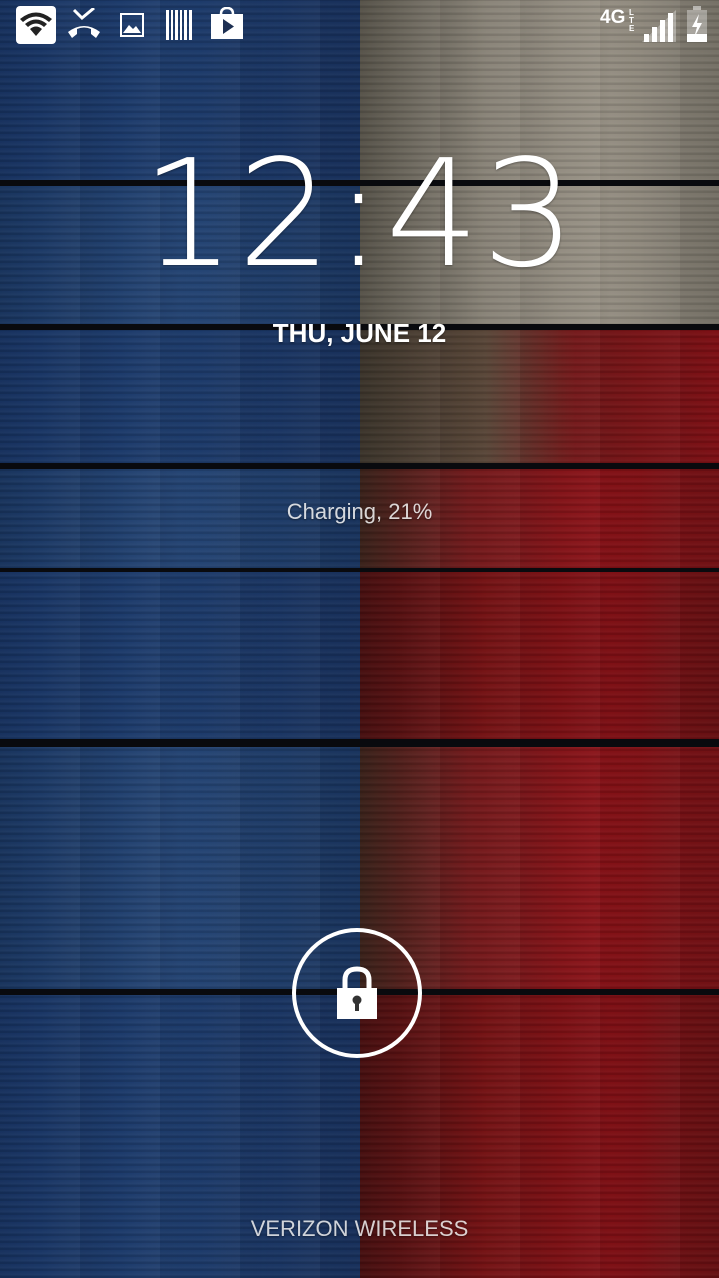  Describe the element at coordinates (359, 511) in the screenshot. I see `charging-status: Charging, 21%` at that location.